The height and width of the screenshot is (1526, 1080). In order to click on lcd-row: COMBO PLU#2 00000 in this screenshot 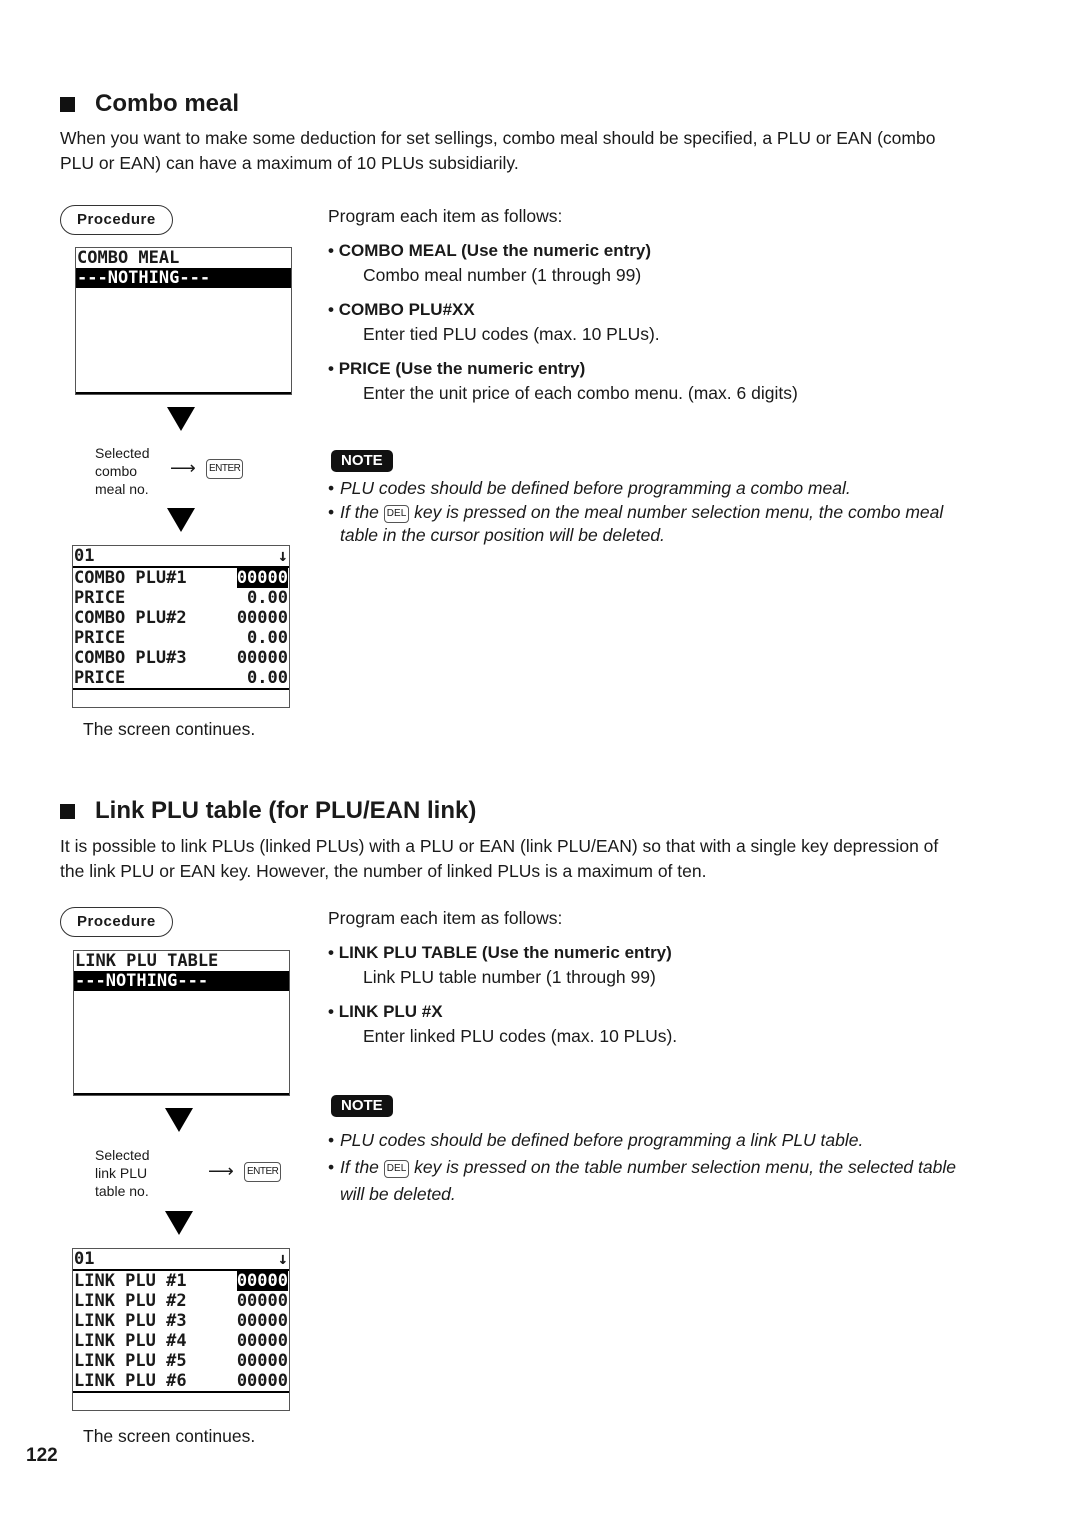, I will do `click(181, 618)`.